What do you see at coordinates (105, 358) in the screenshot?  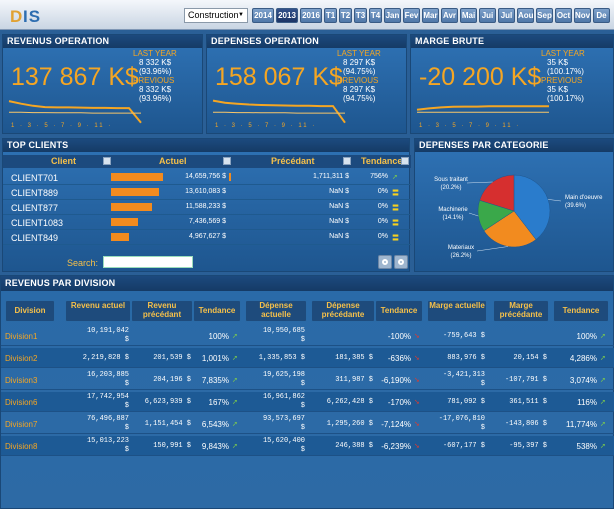 I see `cell-rev-a: 2,219,828 $` at bounding box center [105, 358].